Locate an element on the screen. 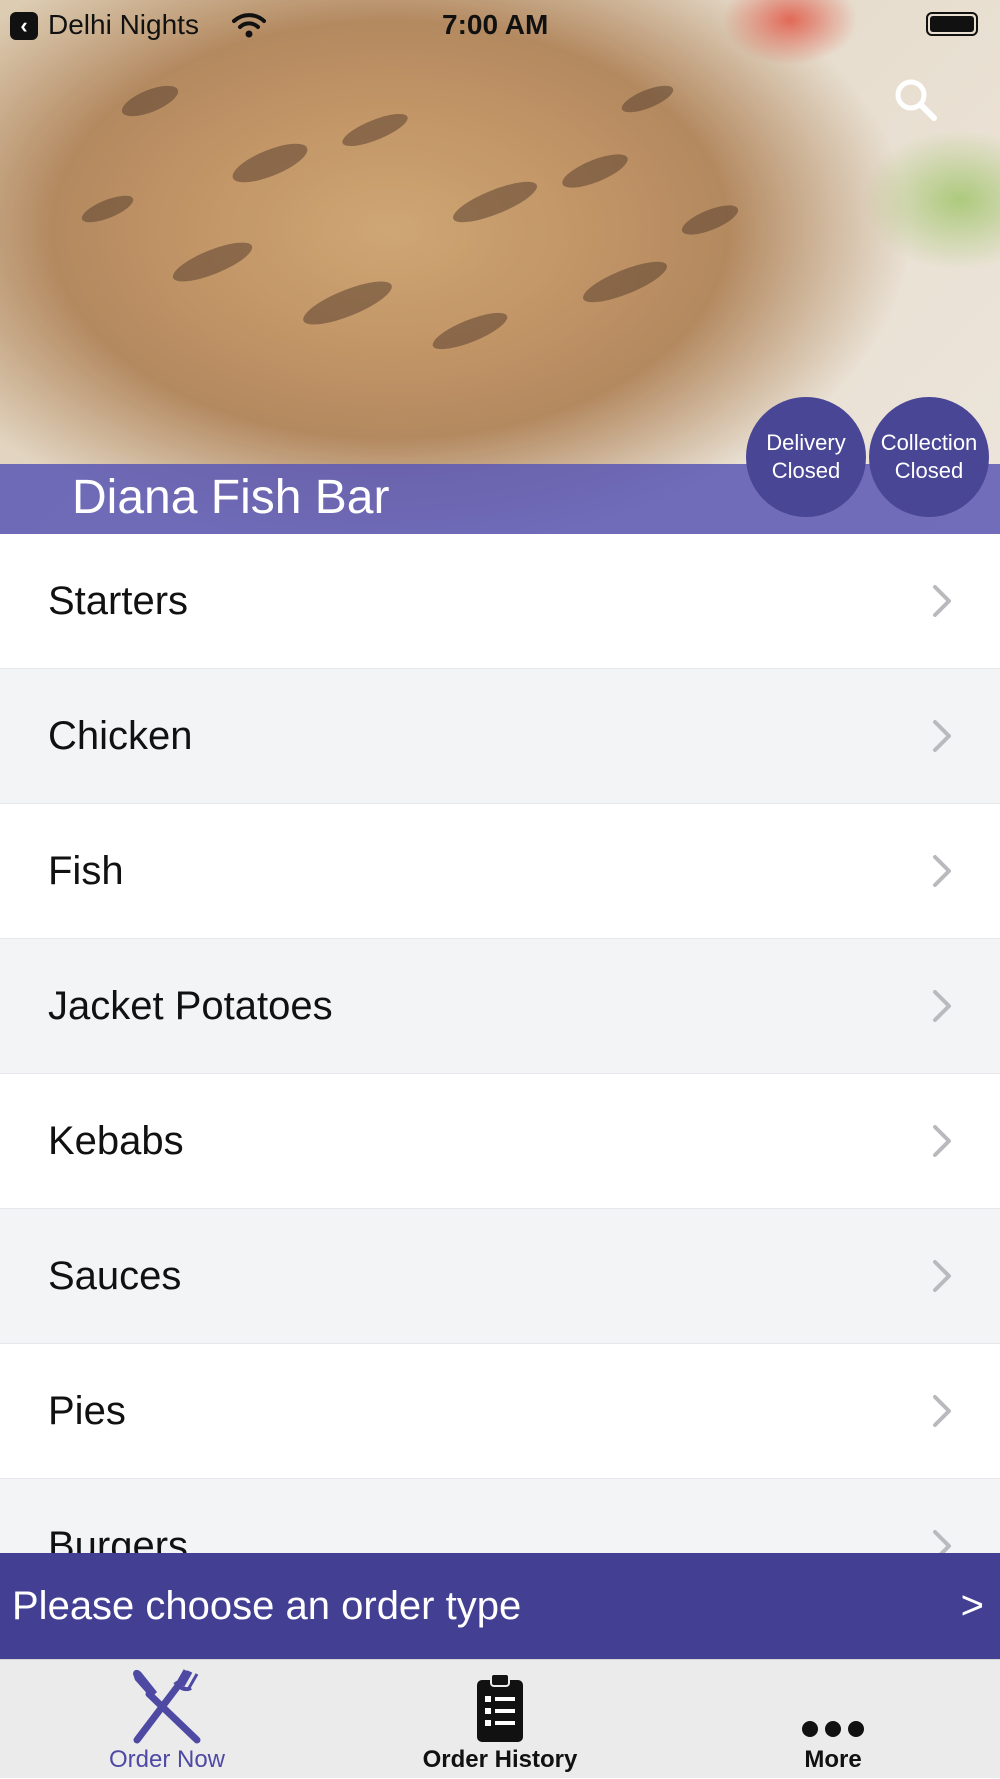 Image resolution: width=1000 pixels, height=1779 pixels. menu-category-sauces: Sauces is located at coordinates (500, 1276).